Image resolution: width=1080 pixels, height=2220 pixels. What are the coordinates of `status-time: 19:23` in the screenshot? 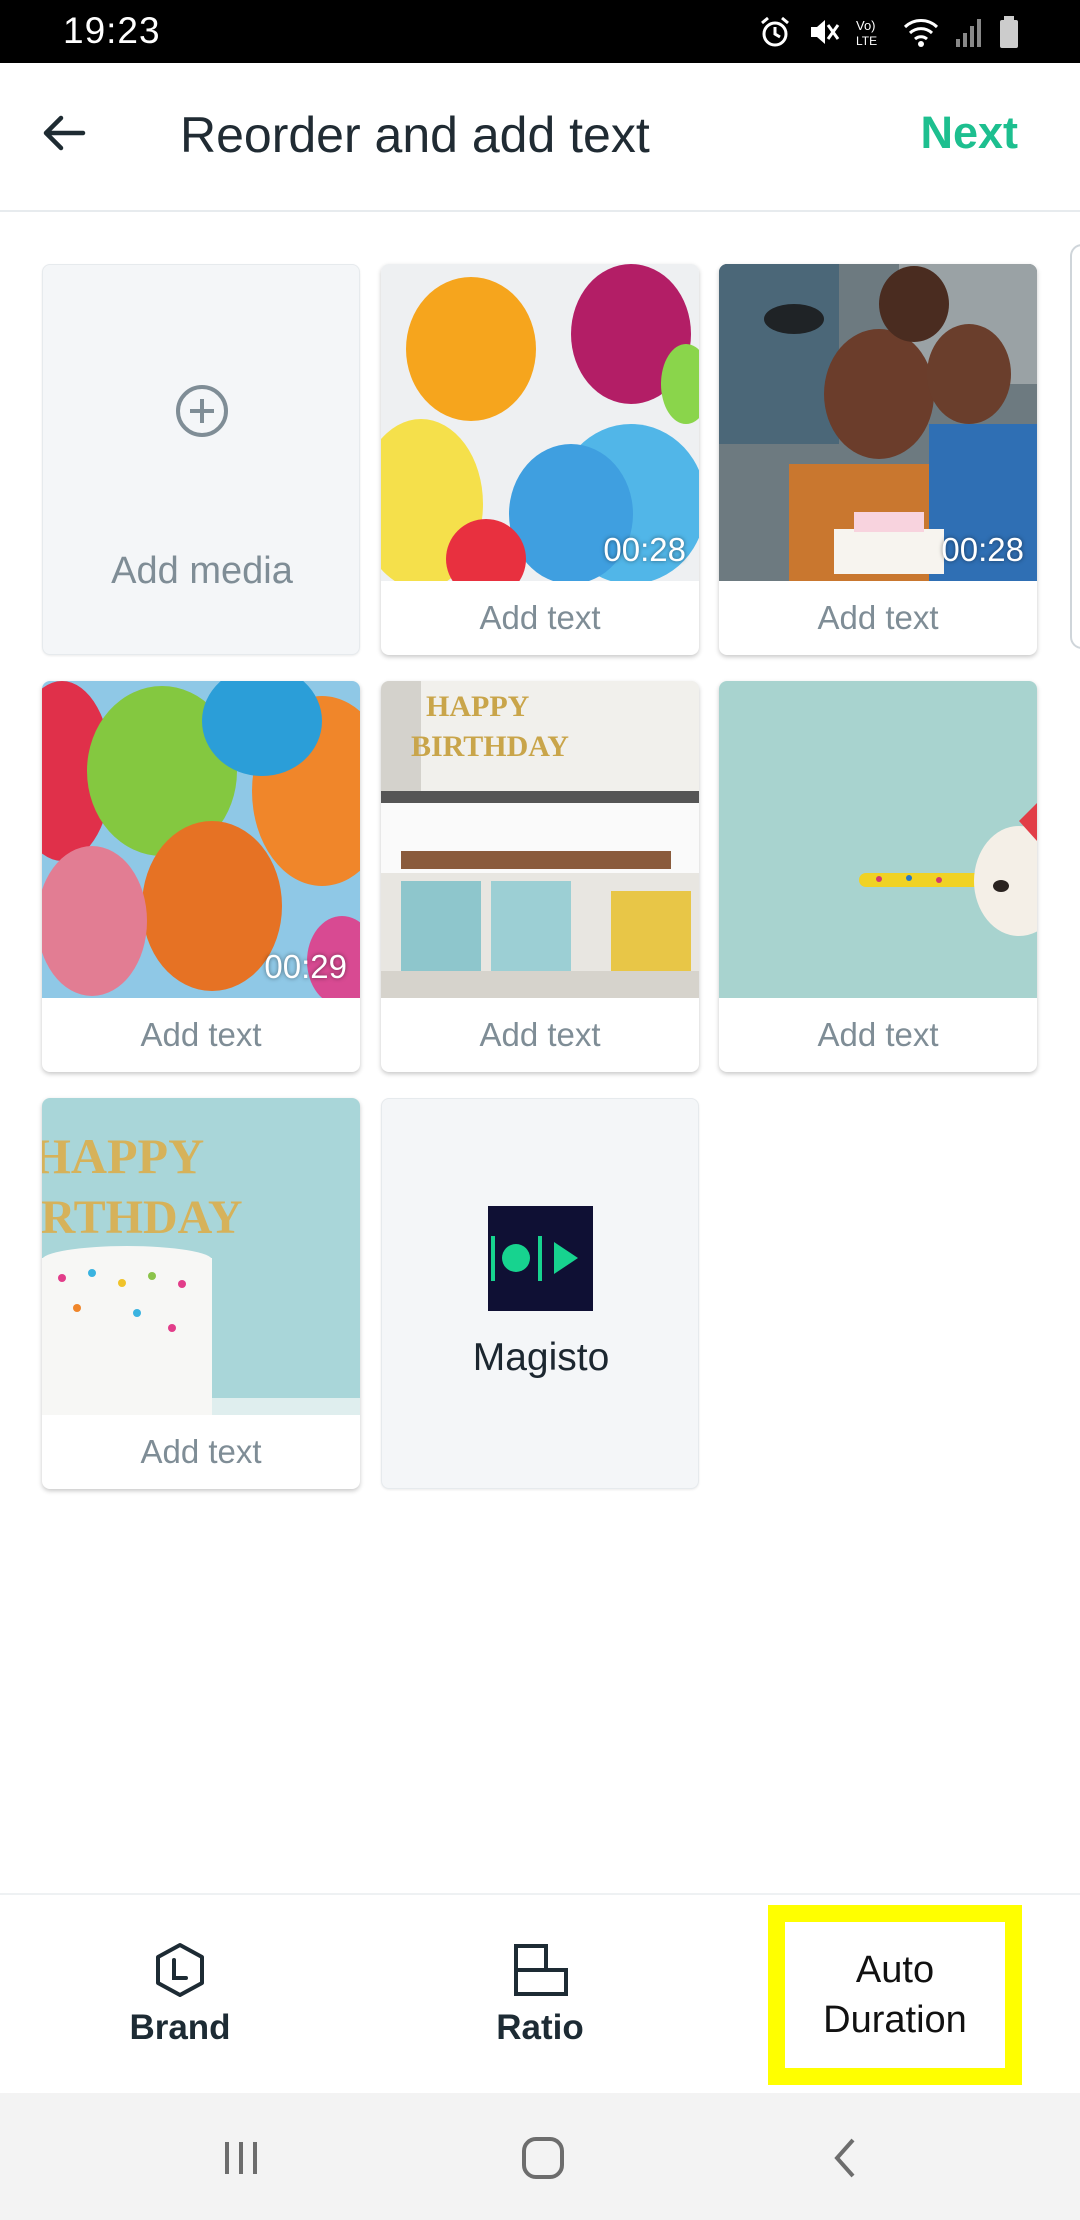 It's located at (112, 30).